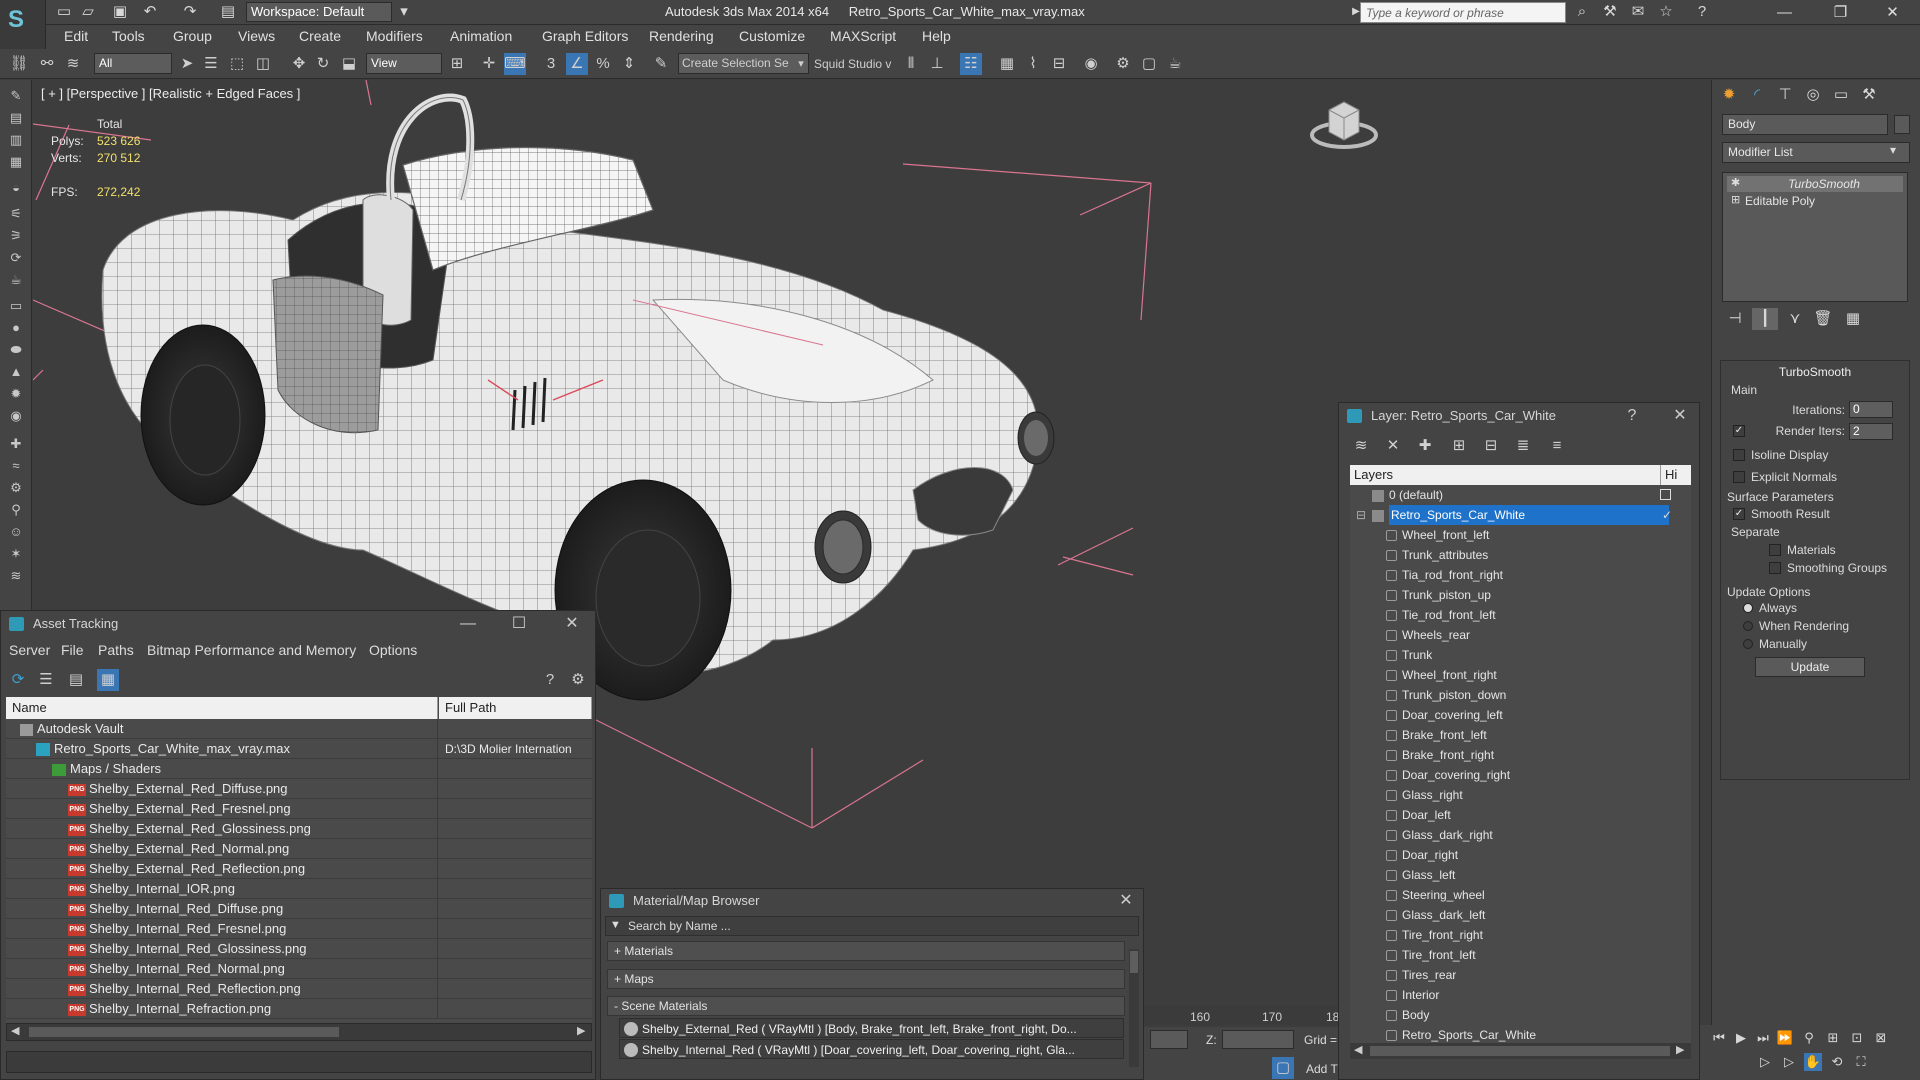  I want to click on asset-settings-icon: ⚙, so click(578, 680).